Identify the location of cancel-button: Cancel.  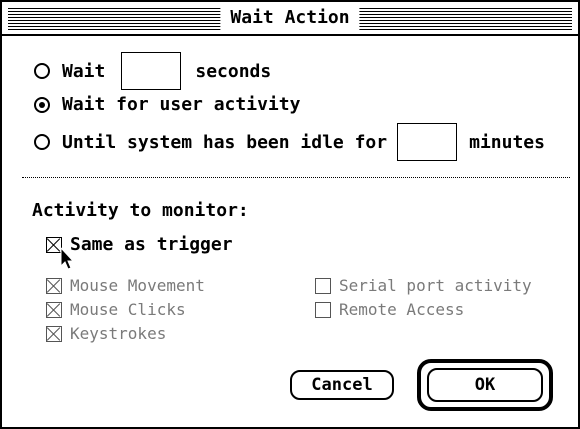
(342, 385).